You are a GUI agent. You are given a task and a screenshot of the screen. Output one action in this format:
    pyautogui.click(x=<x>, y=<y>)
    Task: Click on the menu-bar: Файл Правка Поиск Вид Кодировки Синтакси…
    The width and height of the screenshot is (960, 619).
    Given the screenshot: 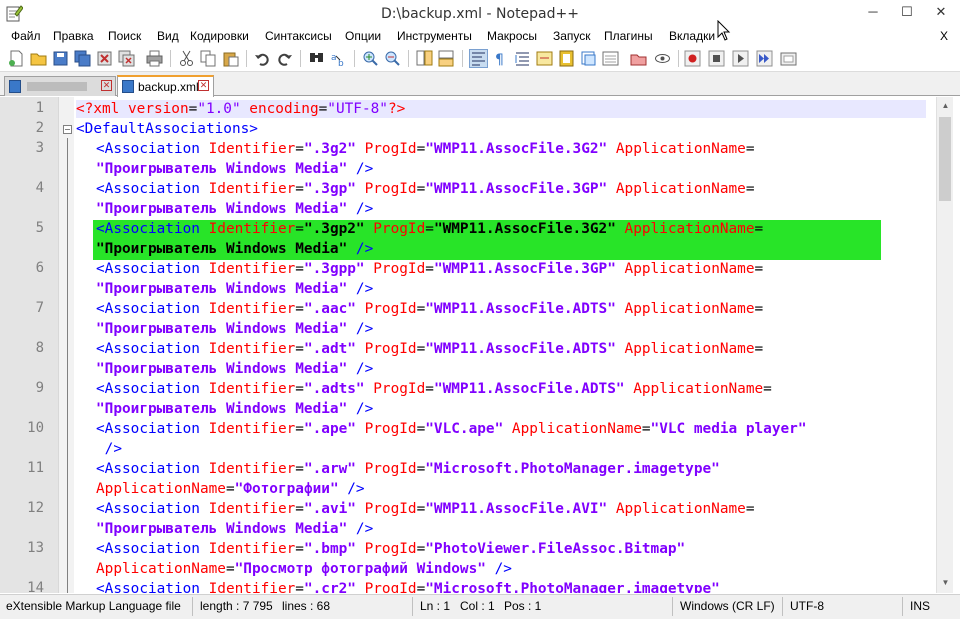 What is the action you would take?
    pyautogui.click(x=480, y=33)
    